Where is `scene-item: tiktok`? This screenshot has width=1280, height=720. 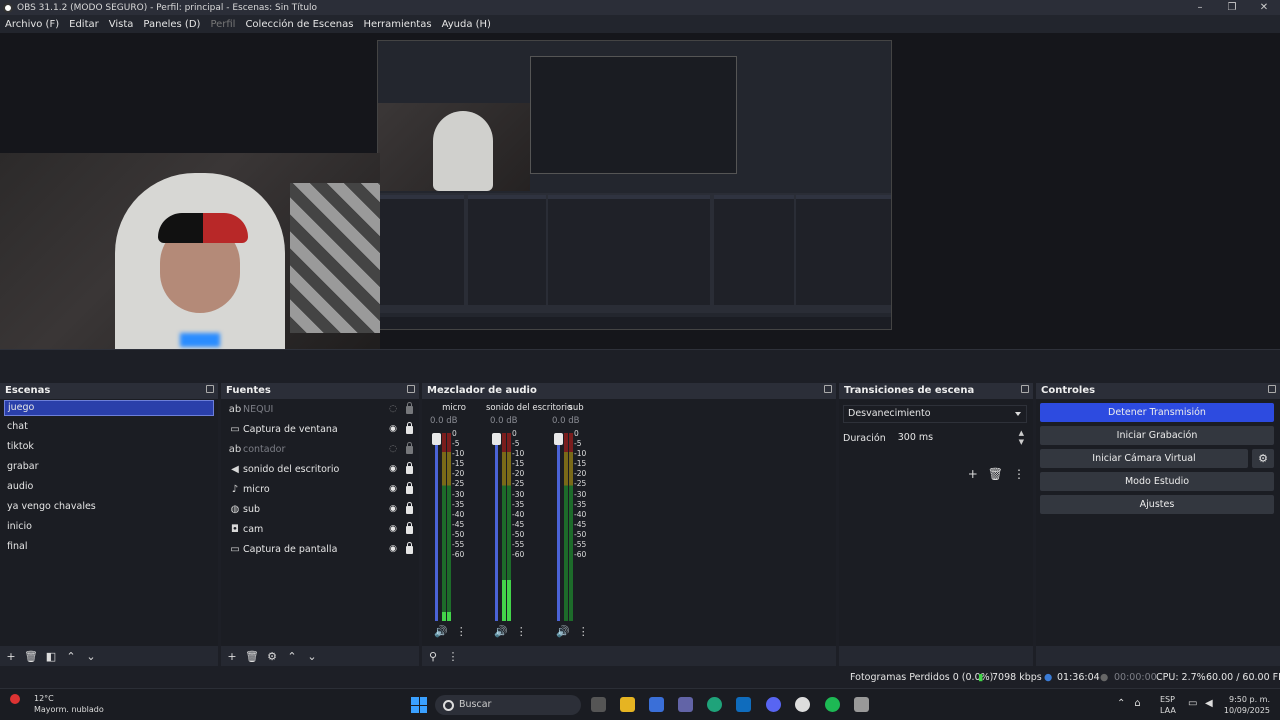
scene-item: tiktok is located at coordinates (109, 447).